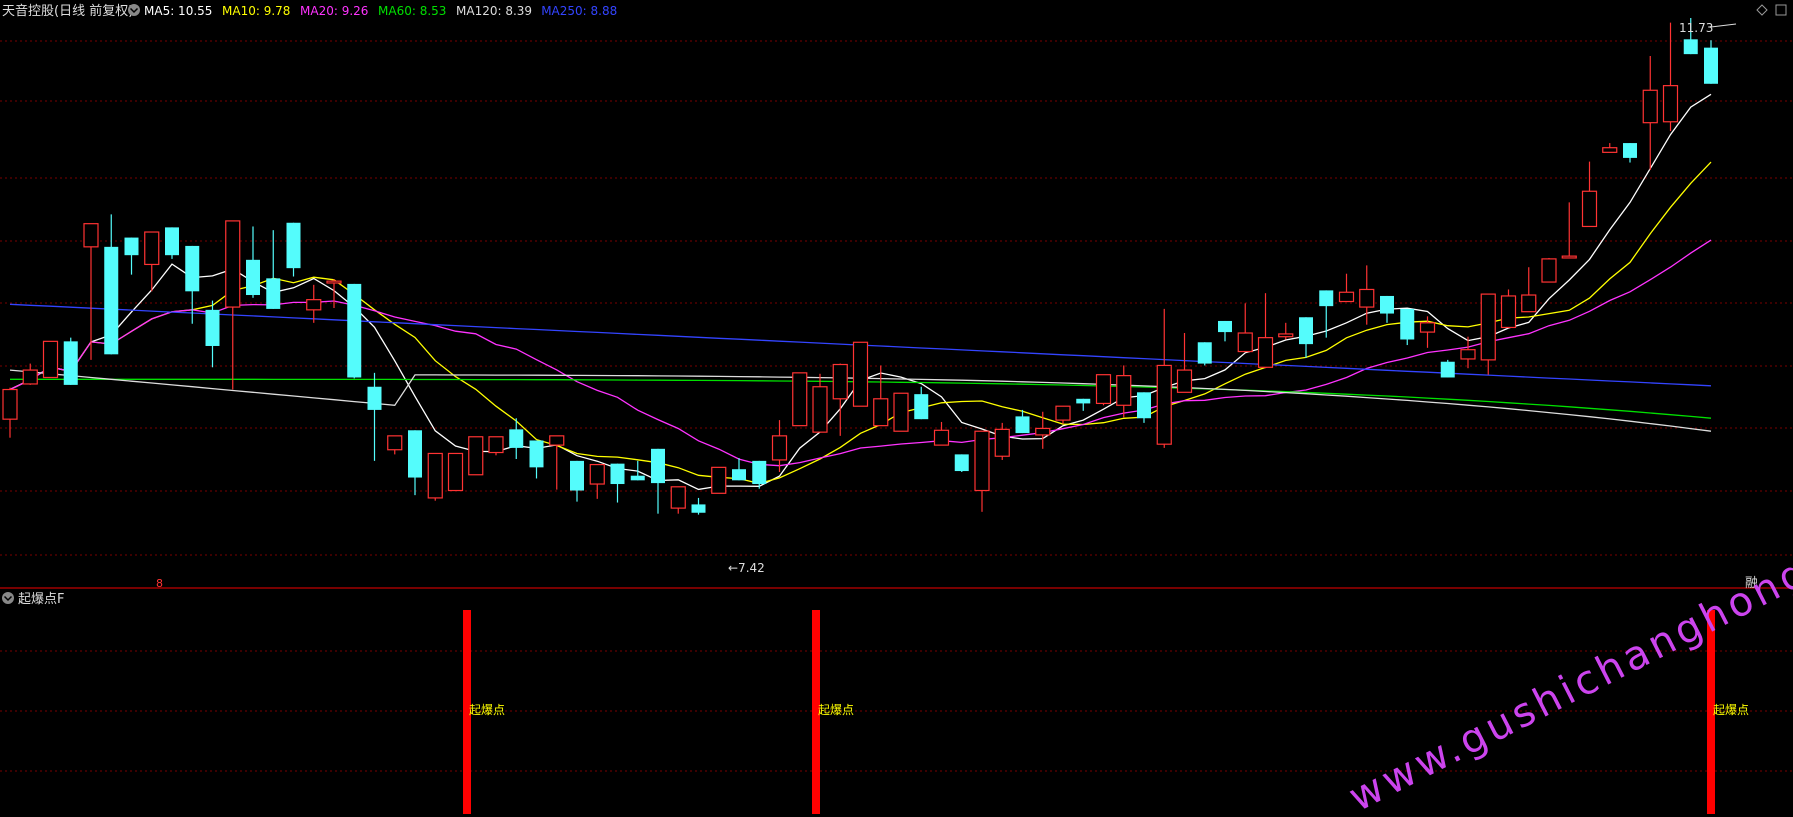  I want to click on high-price-label: 11.73, so click(1696, 28).